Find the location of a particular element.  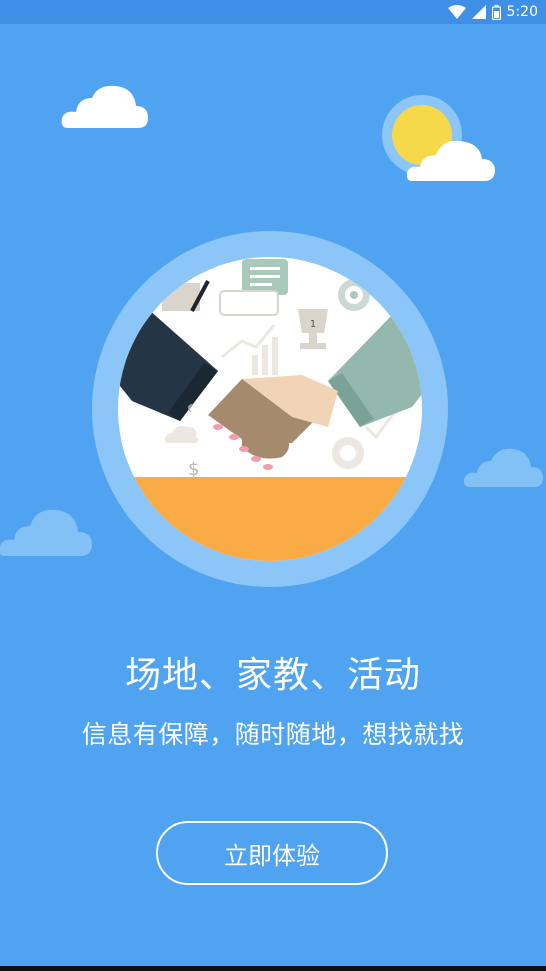

page-subtitle: 信息有保障，随时随地，想找就找 is located at coordinates (273, 734).